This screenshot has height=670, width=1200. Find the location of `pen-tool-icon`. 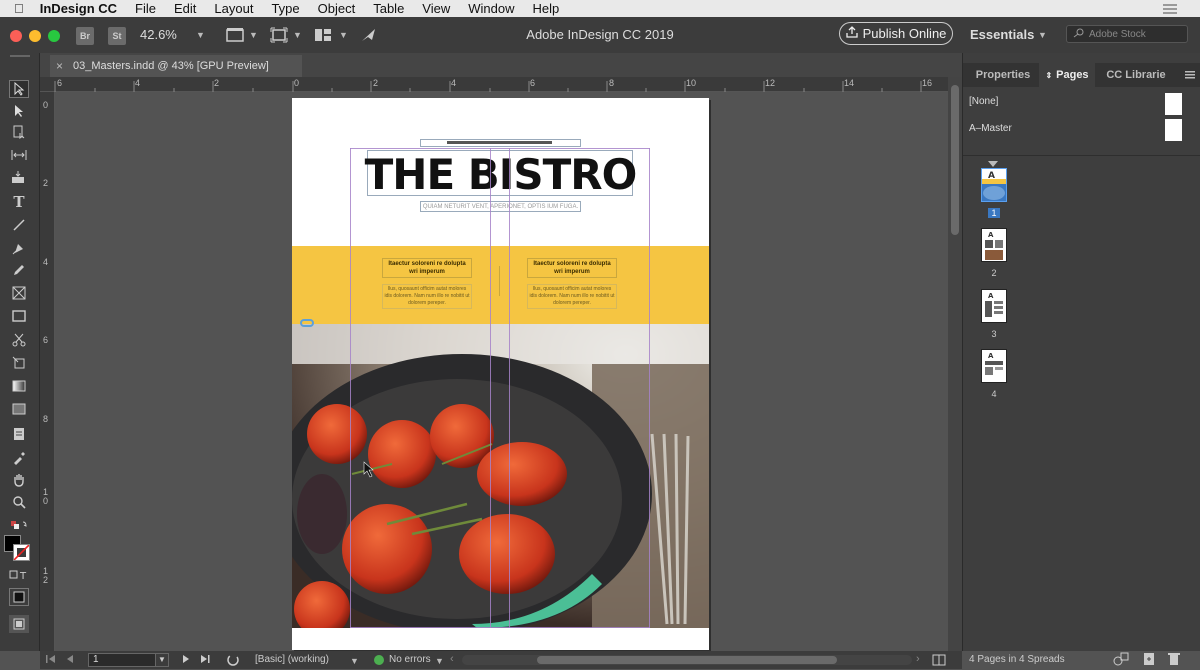

pen-tool-icon is located at coordinates (19, 248).